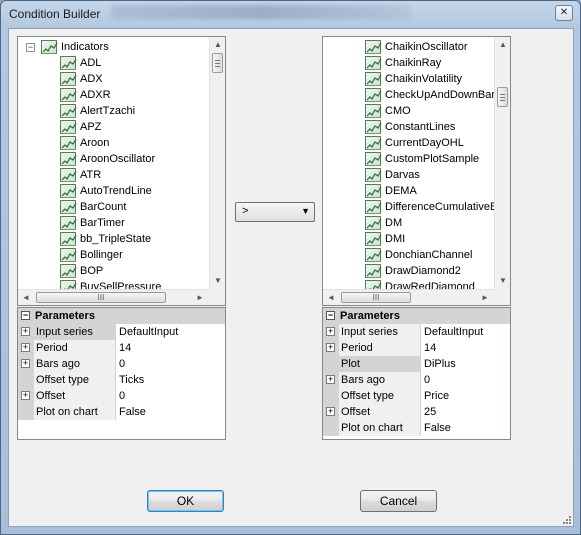  I want to click on parameter-row: Offset type Ticks, so click(121, 380).